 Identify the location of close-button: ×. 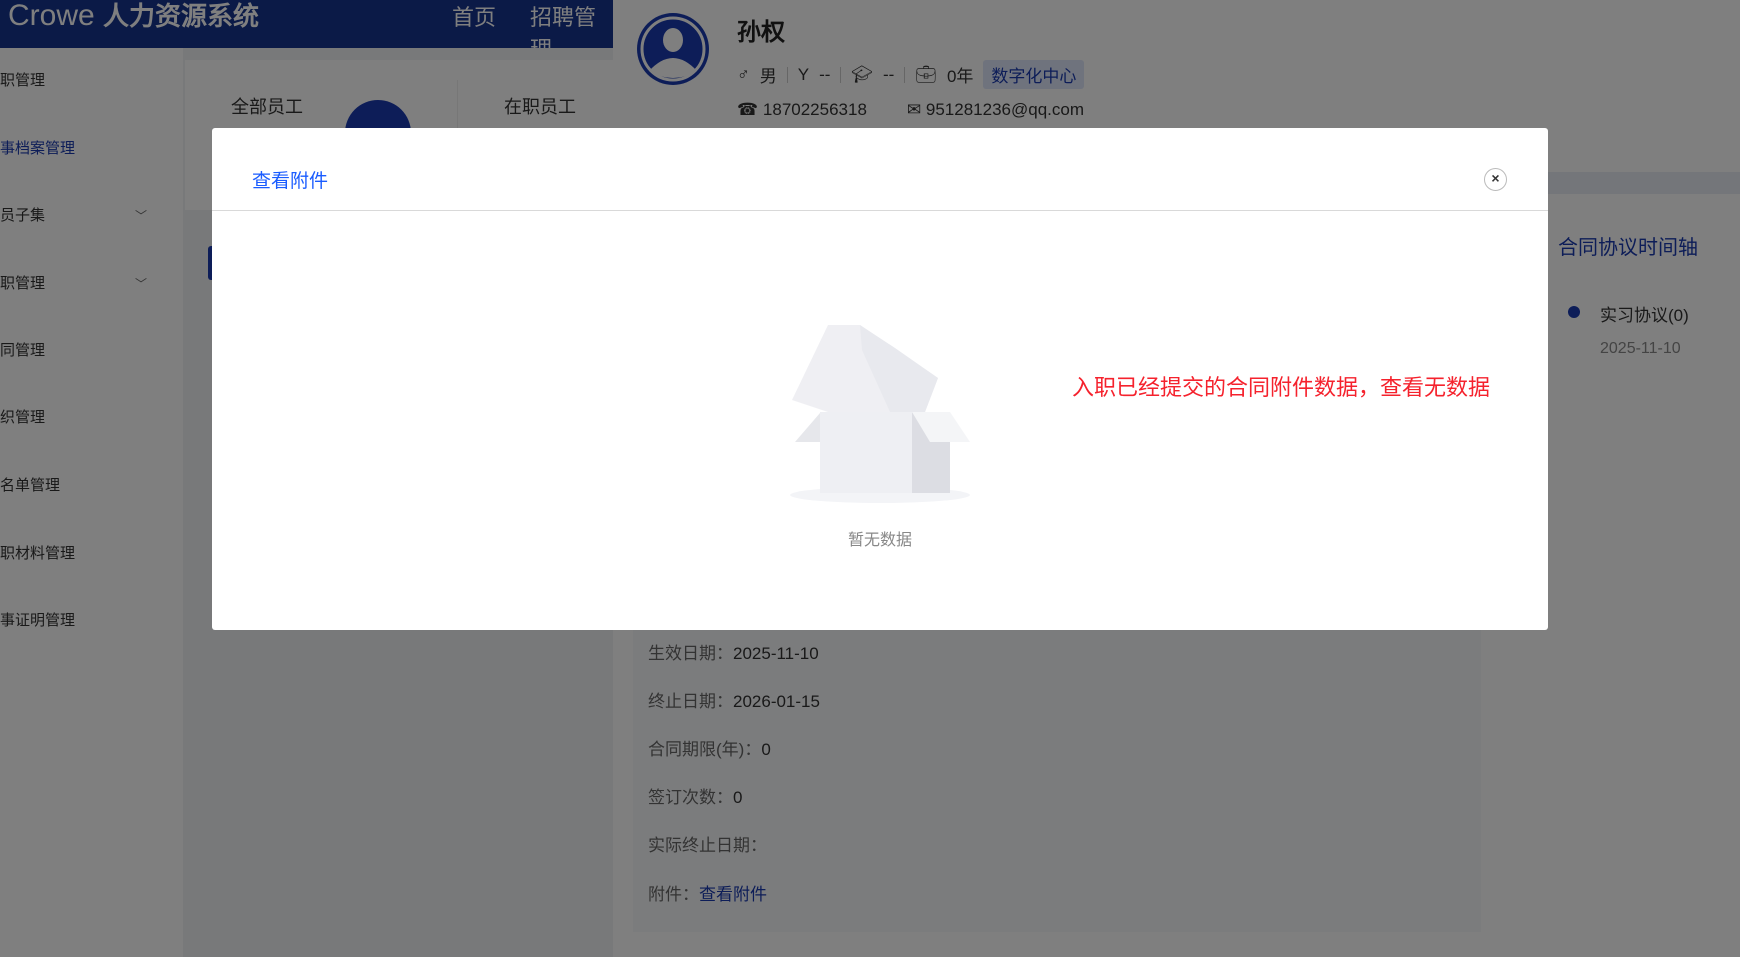
(1495, 179).